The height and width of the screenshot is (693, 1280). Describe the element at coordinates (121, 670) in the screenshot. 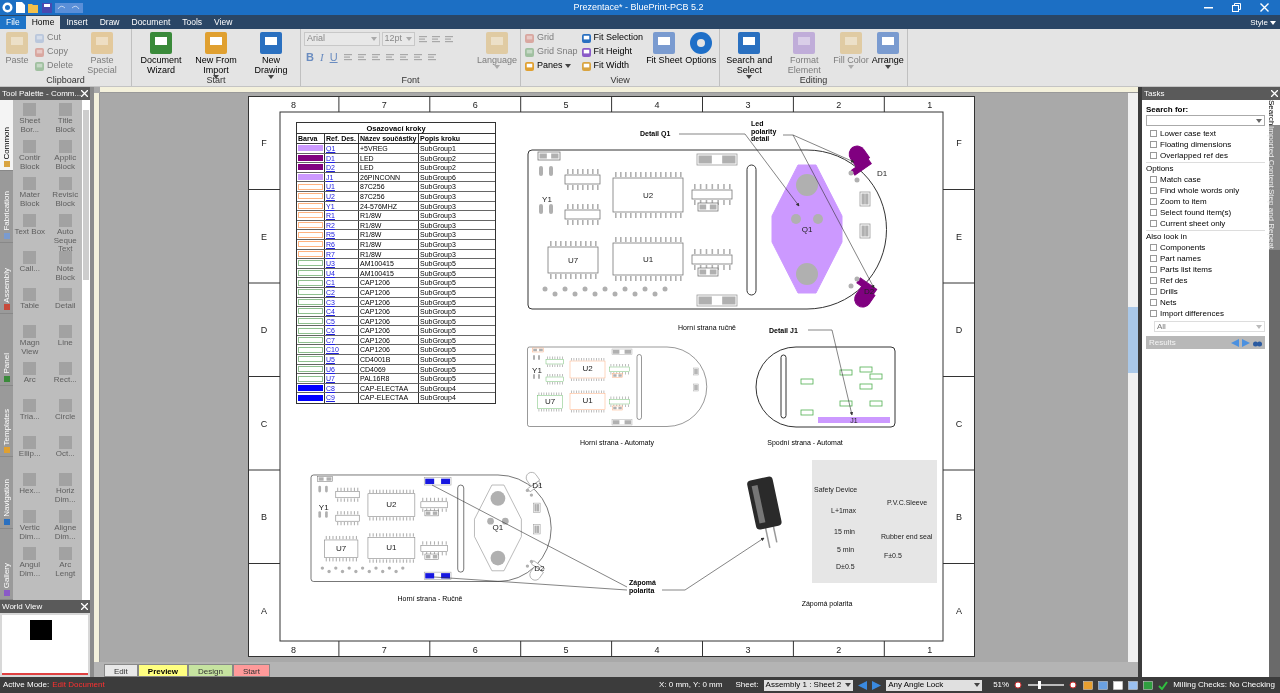

I see `mode-tab: Edit` at that location.